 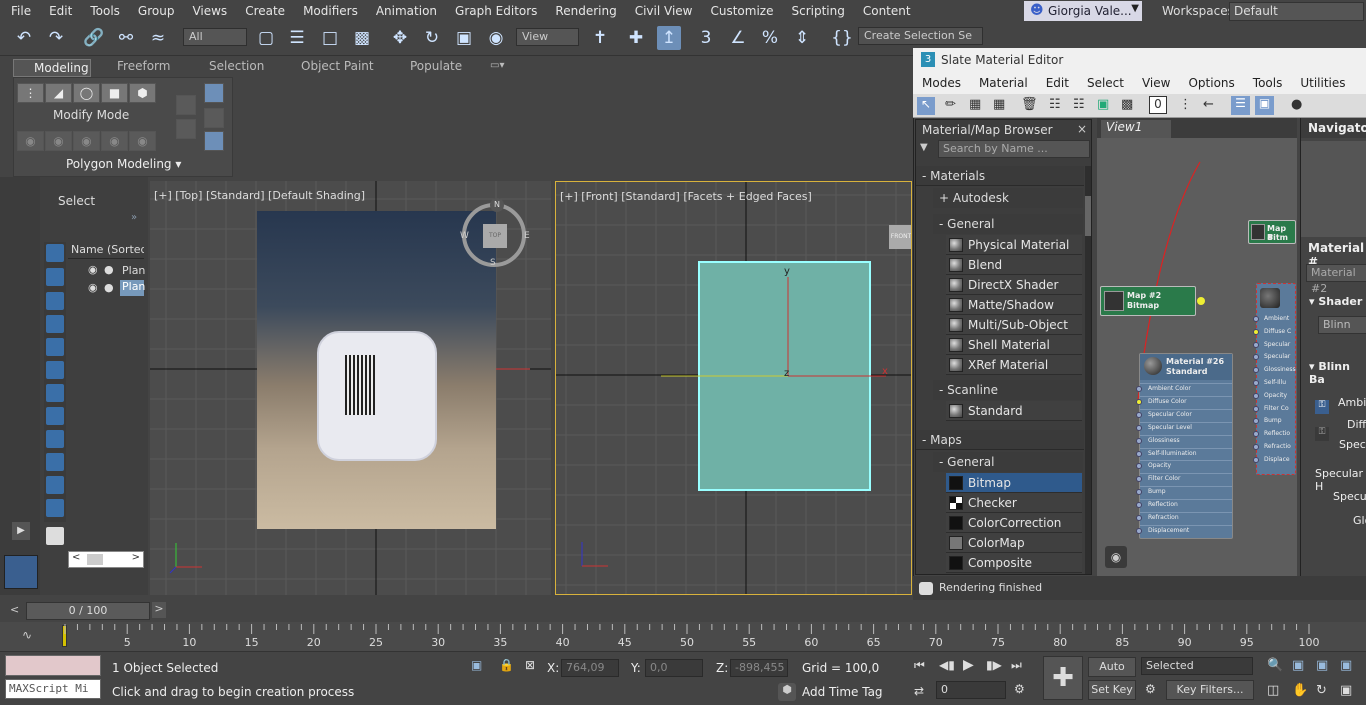 What do you see at coordinates (86, 141) in the screenshot?
I see `ribbon-tool-3-icon: ◉` at bounding box center [86, 141].